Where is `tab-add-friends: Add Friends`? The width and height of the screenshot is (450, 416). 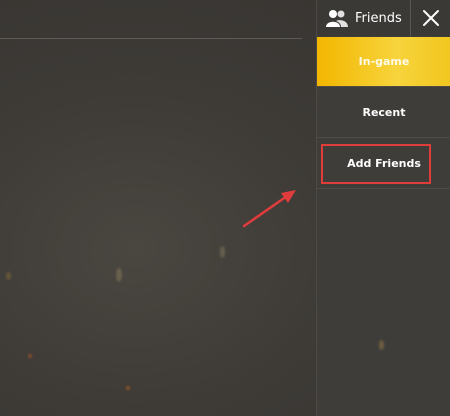
tab-add-friends: Add Friends is located at coordinates (383, 164).